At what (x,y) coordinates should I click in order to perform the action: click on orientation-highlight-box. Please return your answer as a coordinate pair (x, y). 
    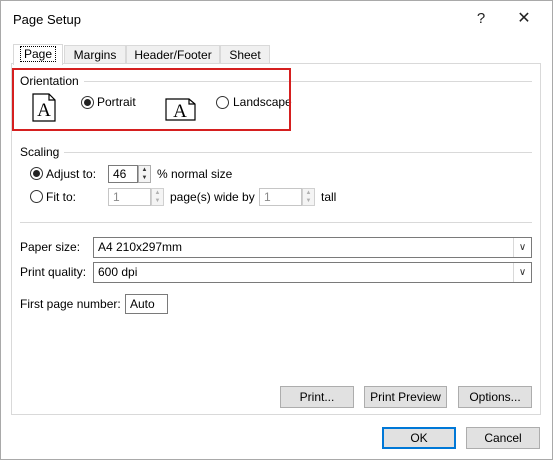
    Looking at the image, I should click on (151, 99).